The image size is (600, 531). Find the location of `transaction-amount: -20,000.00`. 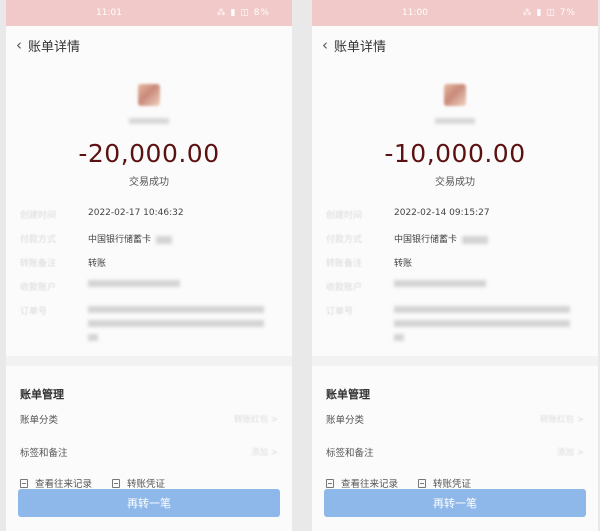

transaction-amount: -20,000.00 is located at coordinates (149, 153).